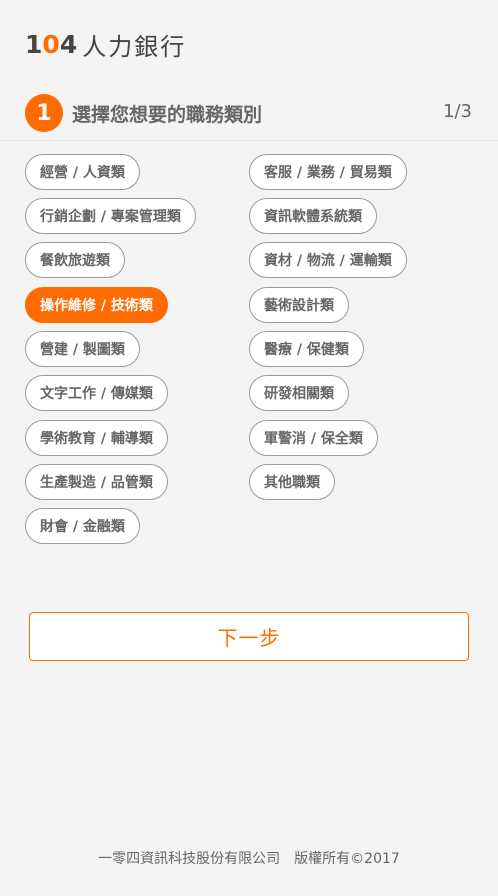 This screenshot has height=896, width=498. Describe the element at coordinates (44, 113) in the screenshot. I see `step-number-badge: 1` at that location.